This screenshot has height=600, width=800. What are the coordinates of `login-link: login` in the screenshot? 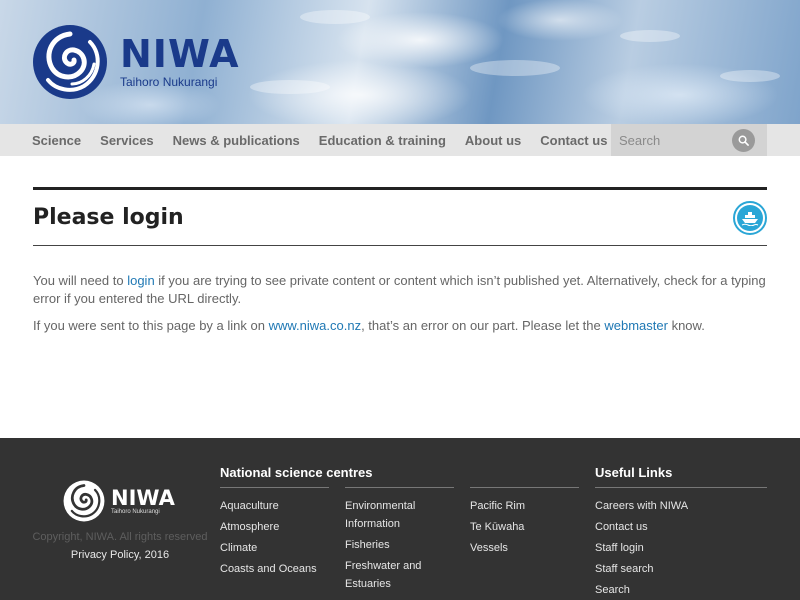 It's located at (140, 280).